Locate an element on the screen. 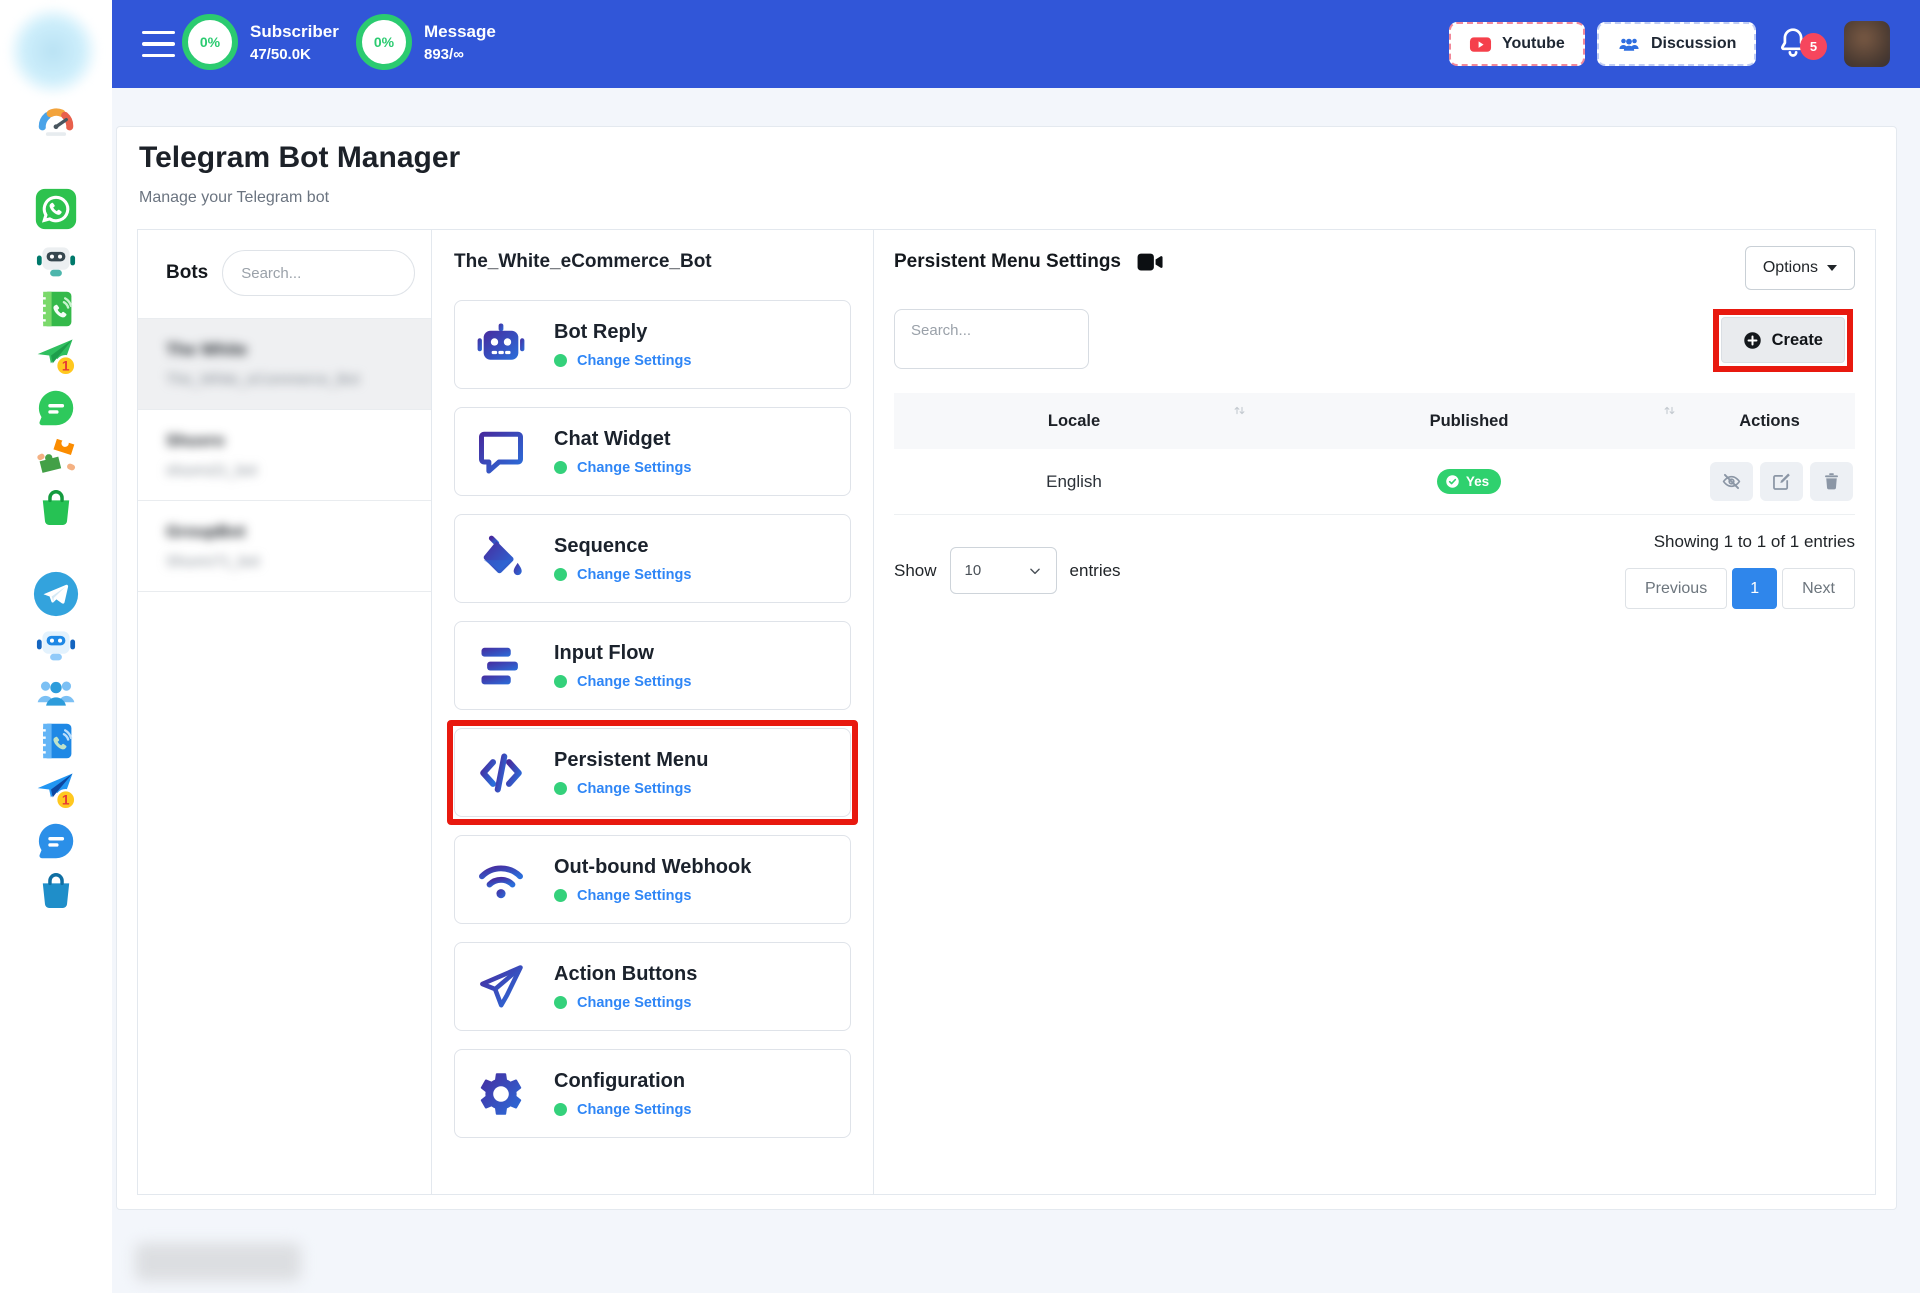 The height and width of the screenshot is (1293, 1920). delete-button is located at coordinates (1831, 481).